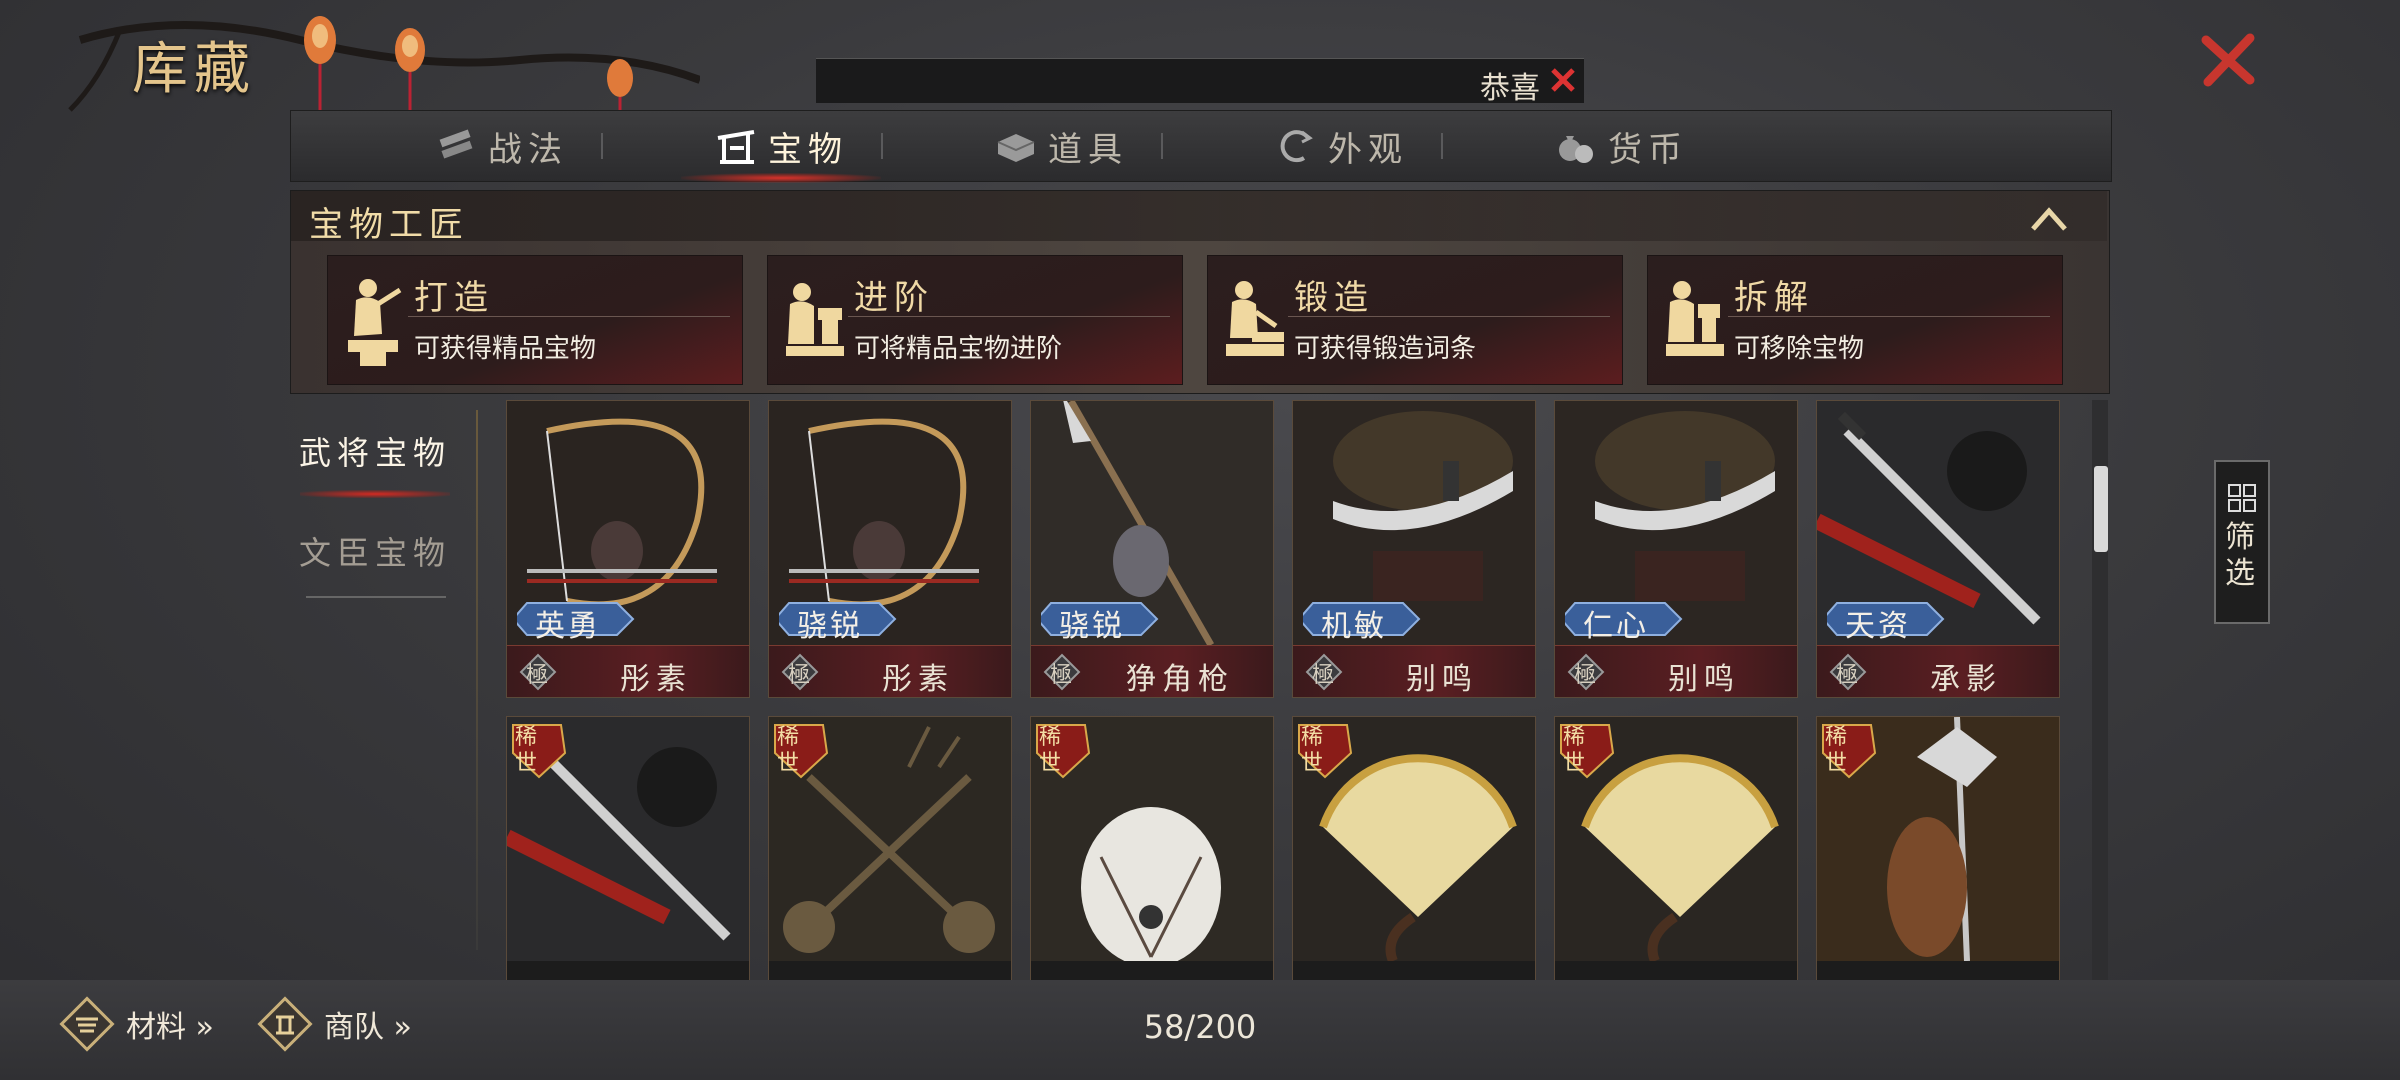  Describe the element at coordinates (890, 549) in the screenshot. I see `treasure-card: 骁锐極 彤素` at that location.